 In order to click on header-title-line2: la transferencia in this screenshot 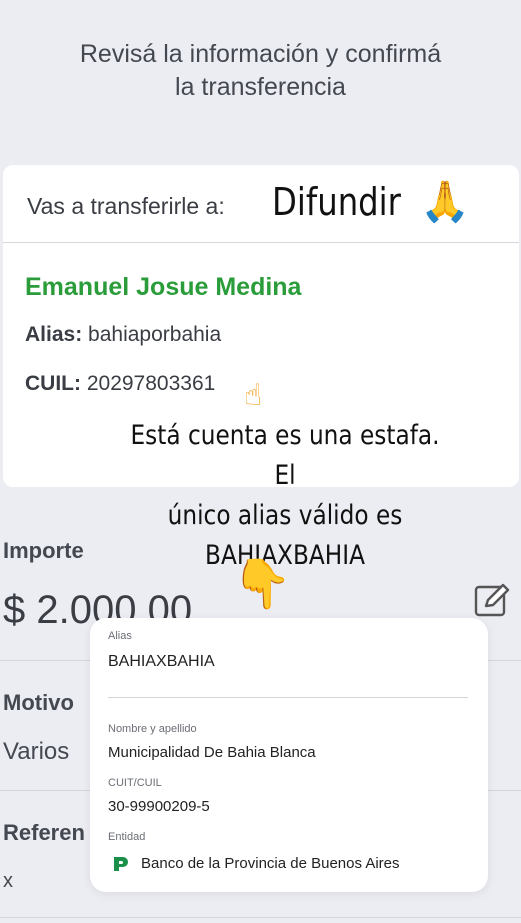, I will do `click(260, 87)`.